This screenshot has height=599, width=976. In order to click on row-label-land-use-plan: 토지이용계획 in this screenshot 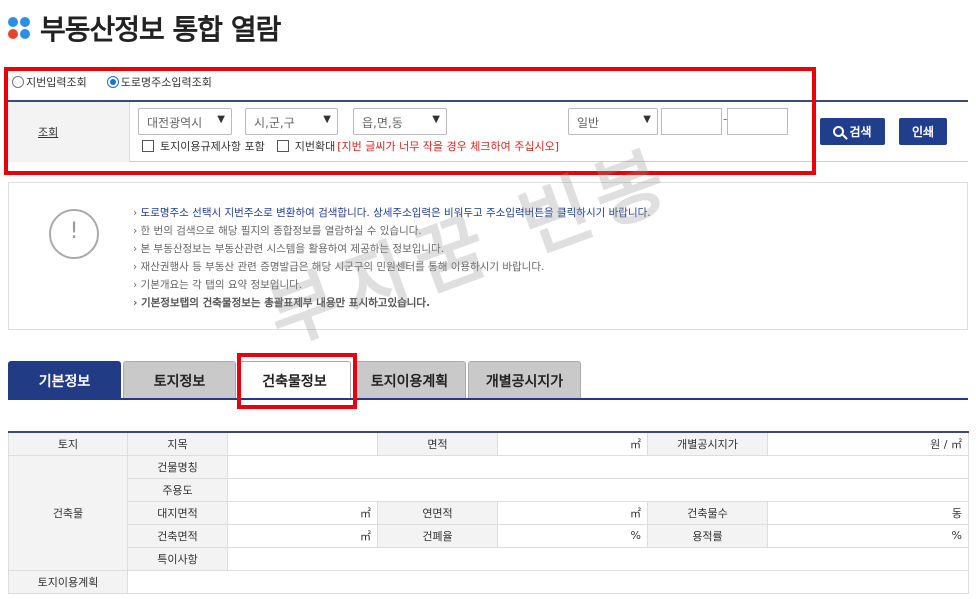, I will do `click(68, 581)`.